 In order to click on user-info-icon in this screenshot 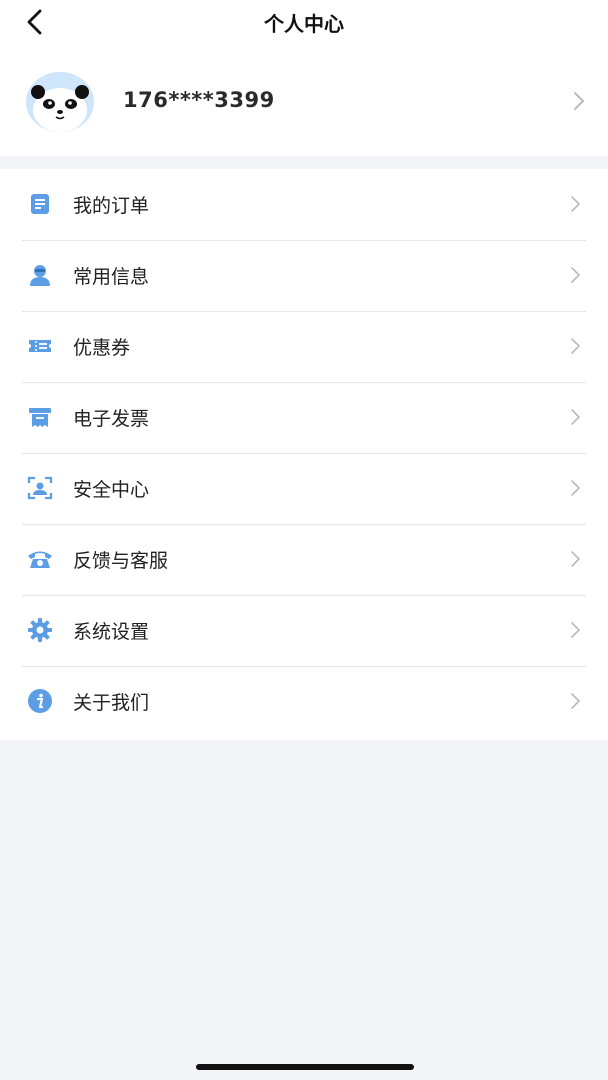, I will do `click(40, 275)`.